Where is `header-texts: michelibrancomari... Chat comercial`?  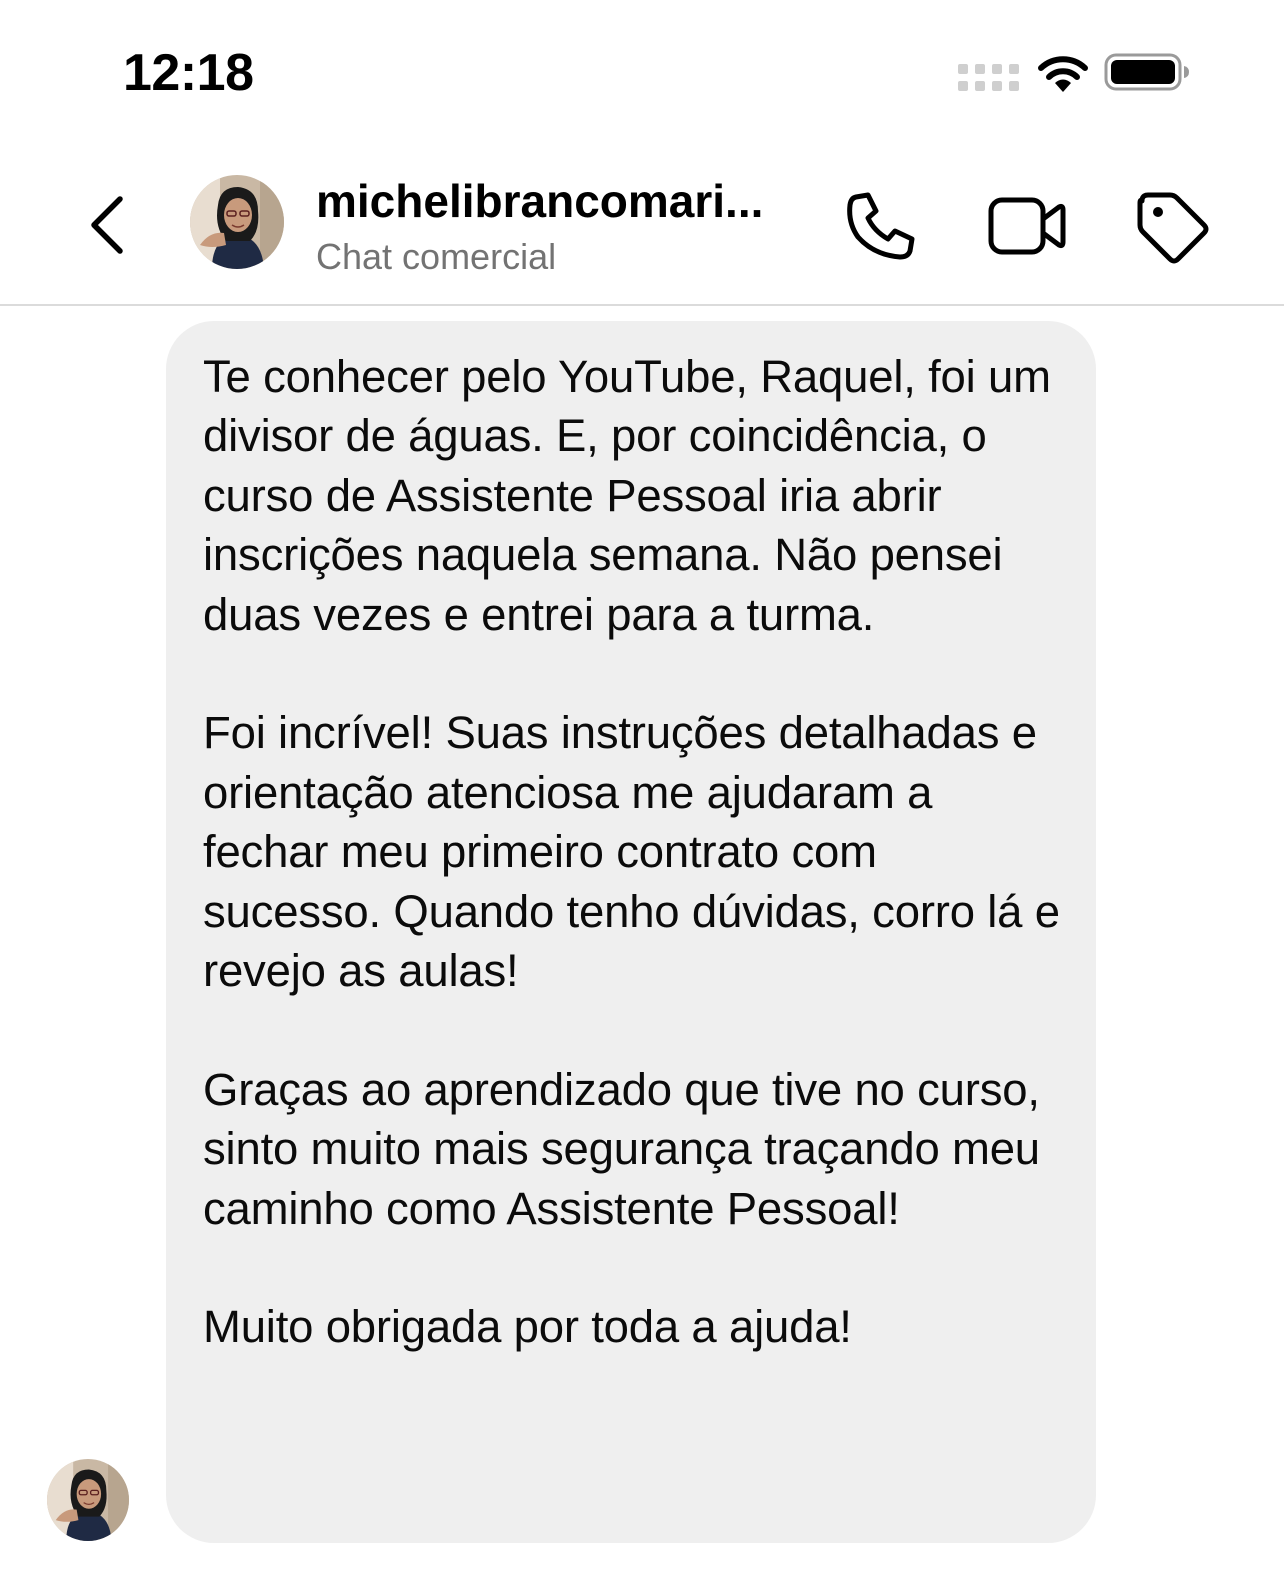 header-texts: michelibrancomari... Chat comercial is located at coordinates (576, 227).